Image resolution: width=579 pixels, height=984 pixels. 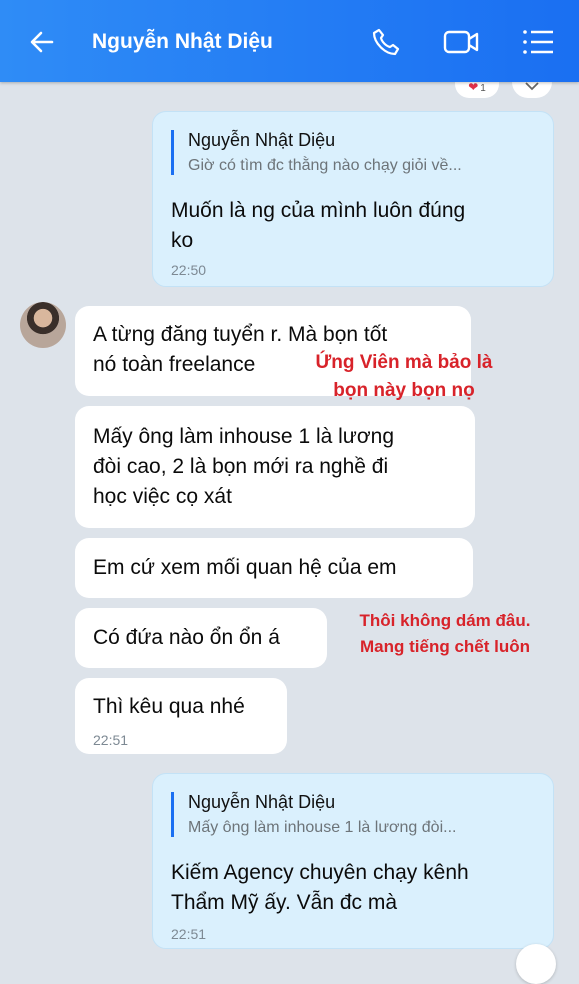 What do you see at coordinates (289, 41) in the screenshot?
I see `chat-header: Nguyễn Nhật Diệu` at bounding box center [289, 41].